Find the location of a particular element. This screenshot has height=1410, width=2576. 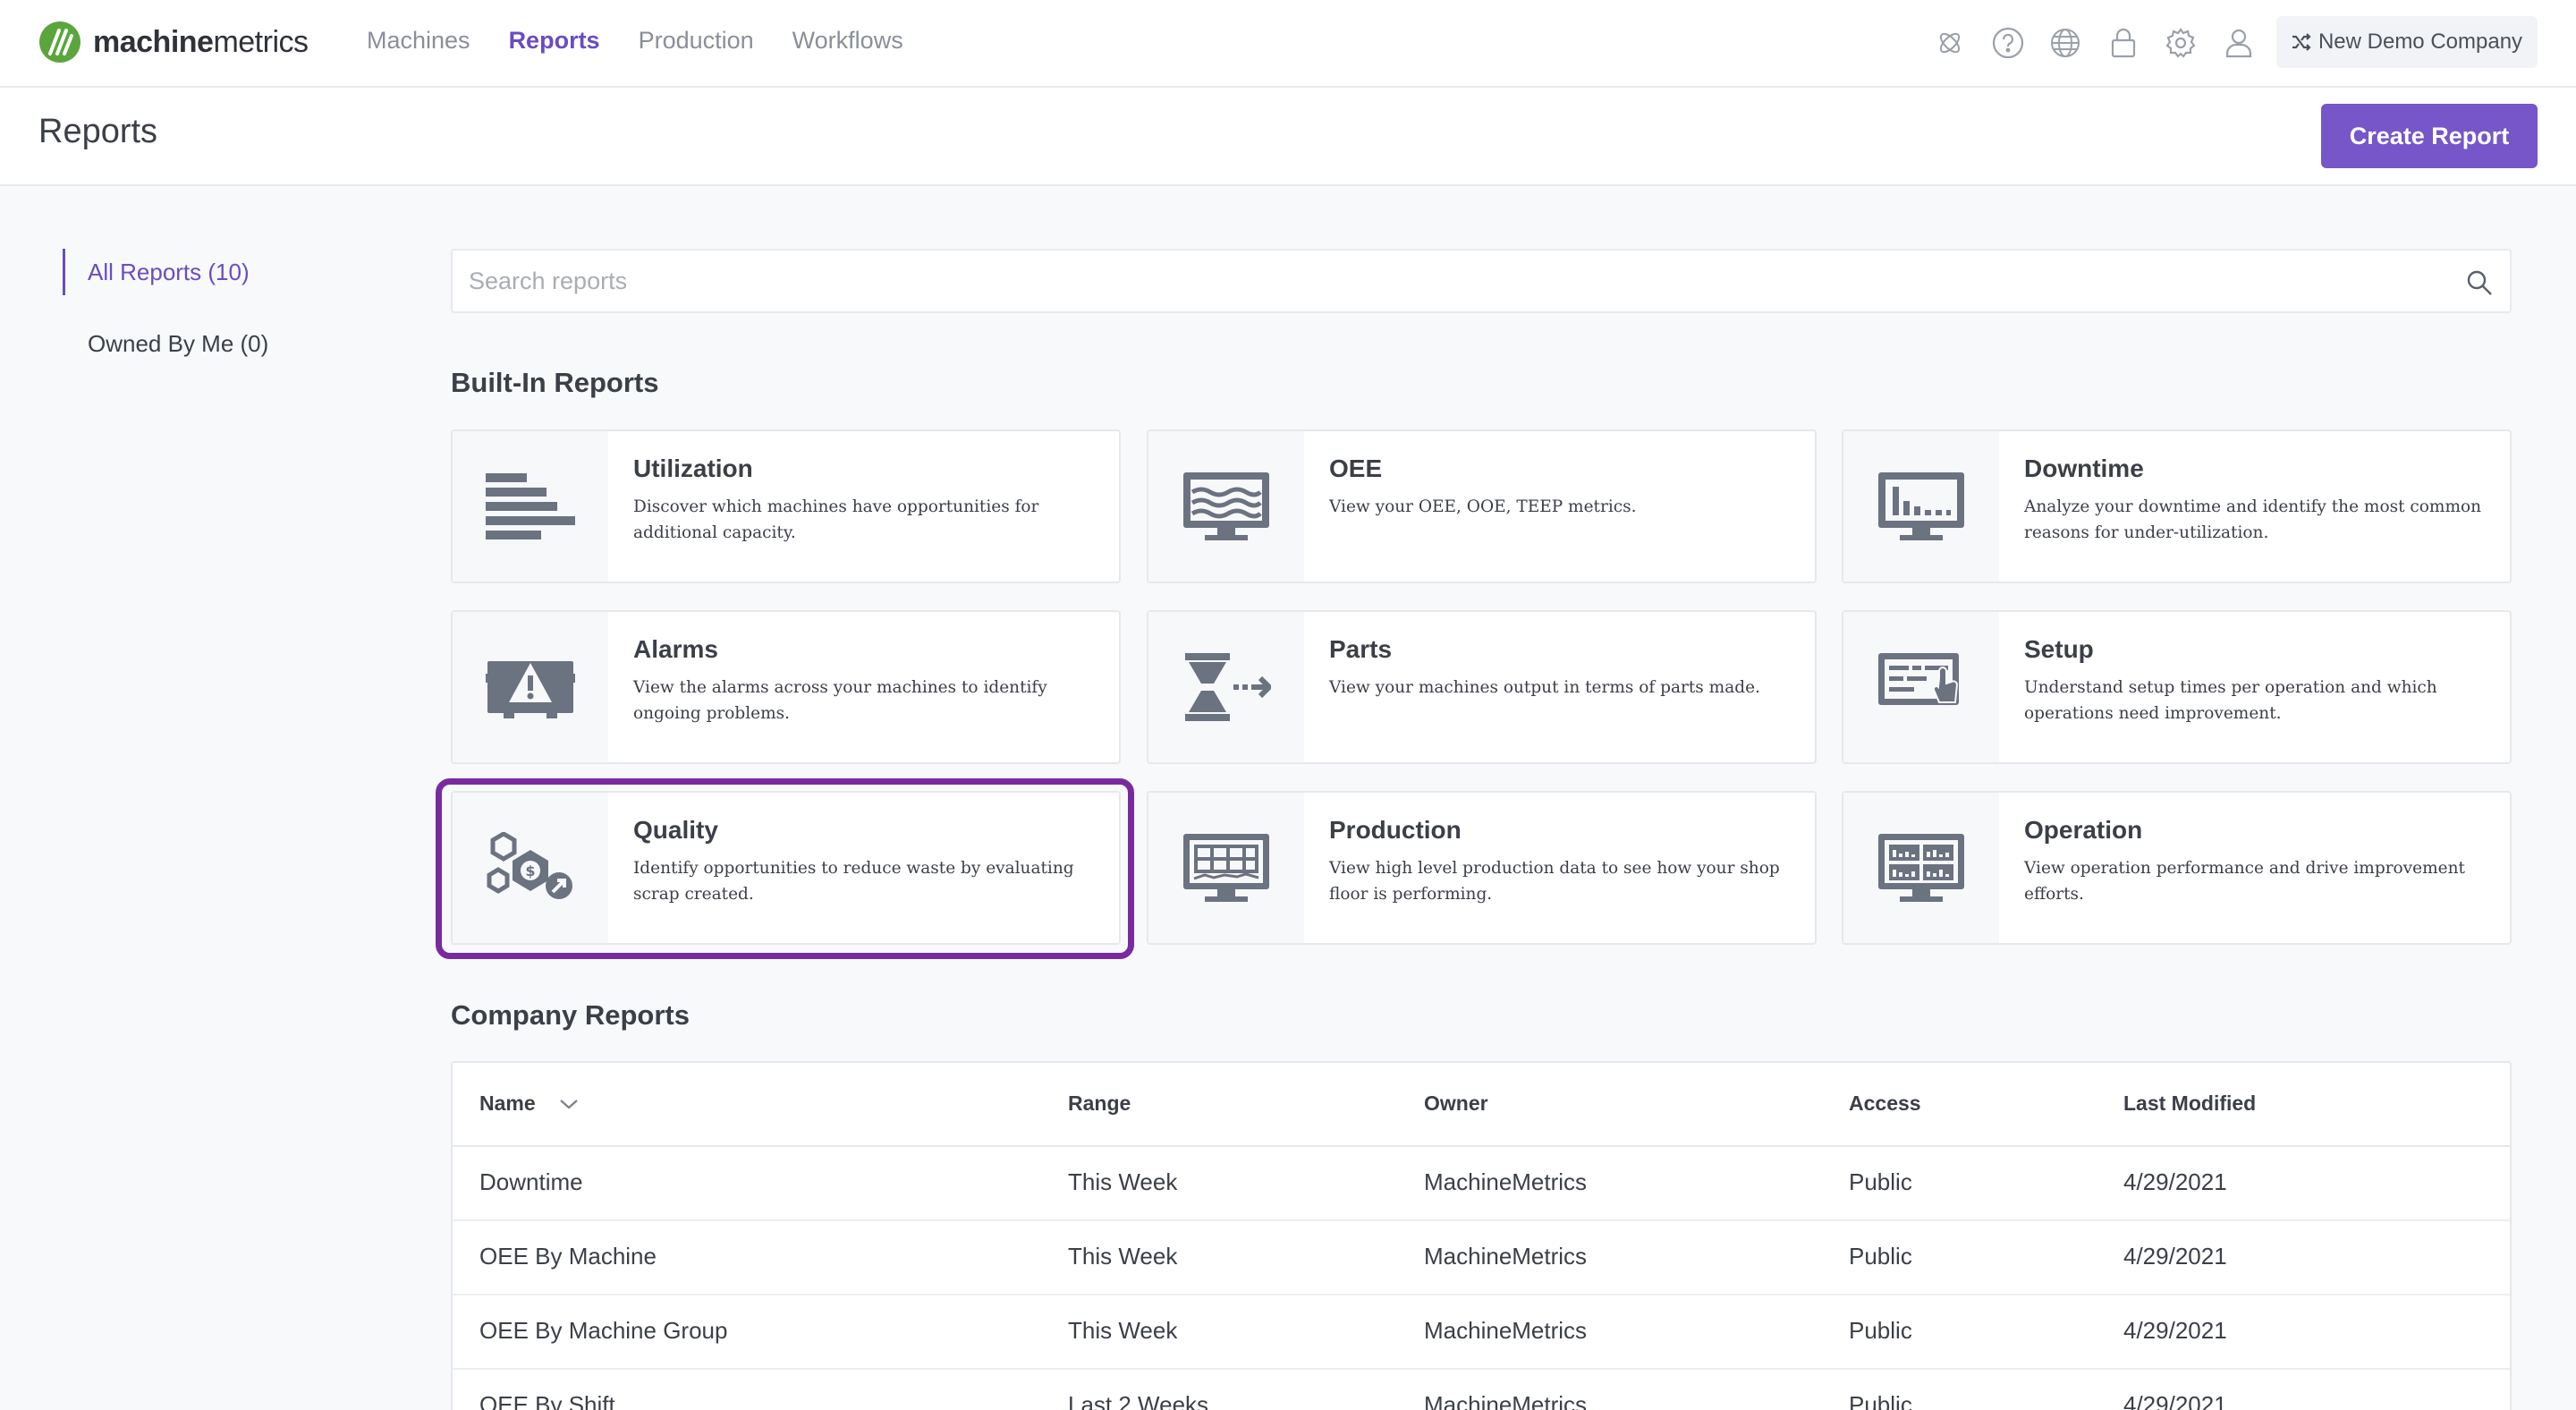

column-range-header: Range is located at coordinates (1099, 1104).